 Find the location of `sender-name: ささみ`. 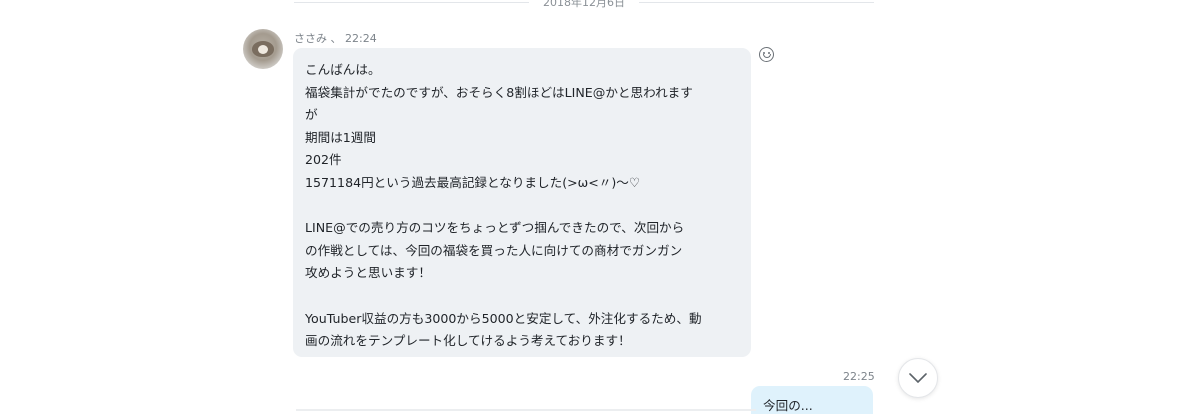

sender-name: ささみ is located at coordinates (310, 38).